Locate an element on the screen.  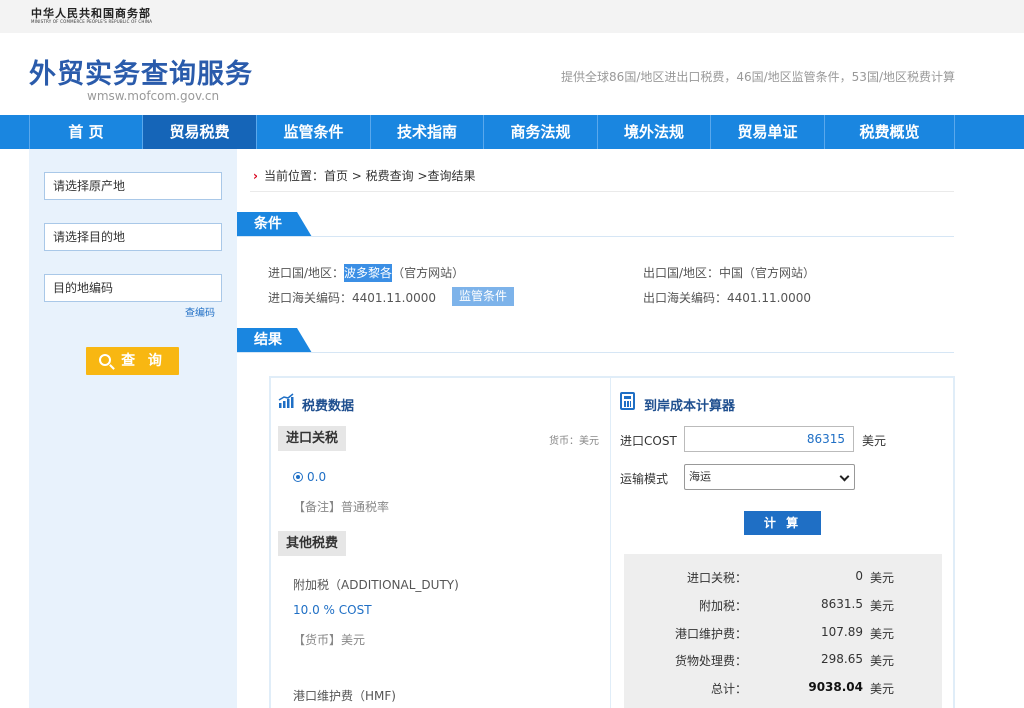
cost-unit: 美元 is located at coordinates (874, 441).